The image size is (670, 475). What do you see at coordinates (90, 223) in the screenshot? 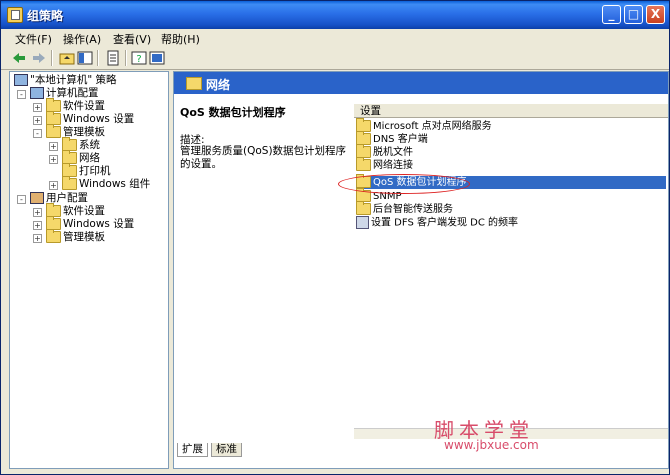
I see `tree-user-windows-settings: Windows 设置` at bounding box center [90, 223].